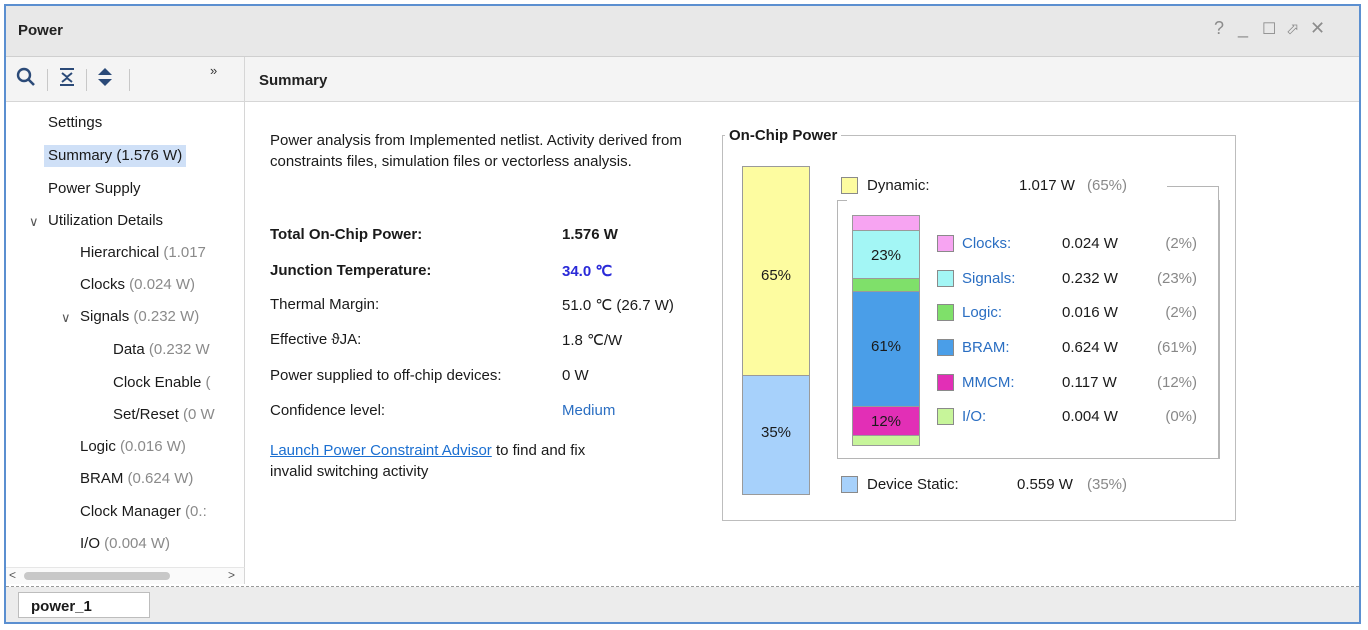 This screenshot has height=630, width=1368. What do you see at coordinates (1181, 416) in the screenshot?
I see `io-pct: (0%)` at bounding box center [1181, 416].